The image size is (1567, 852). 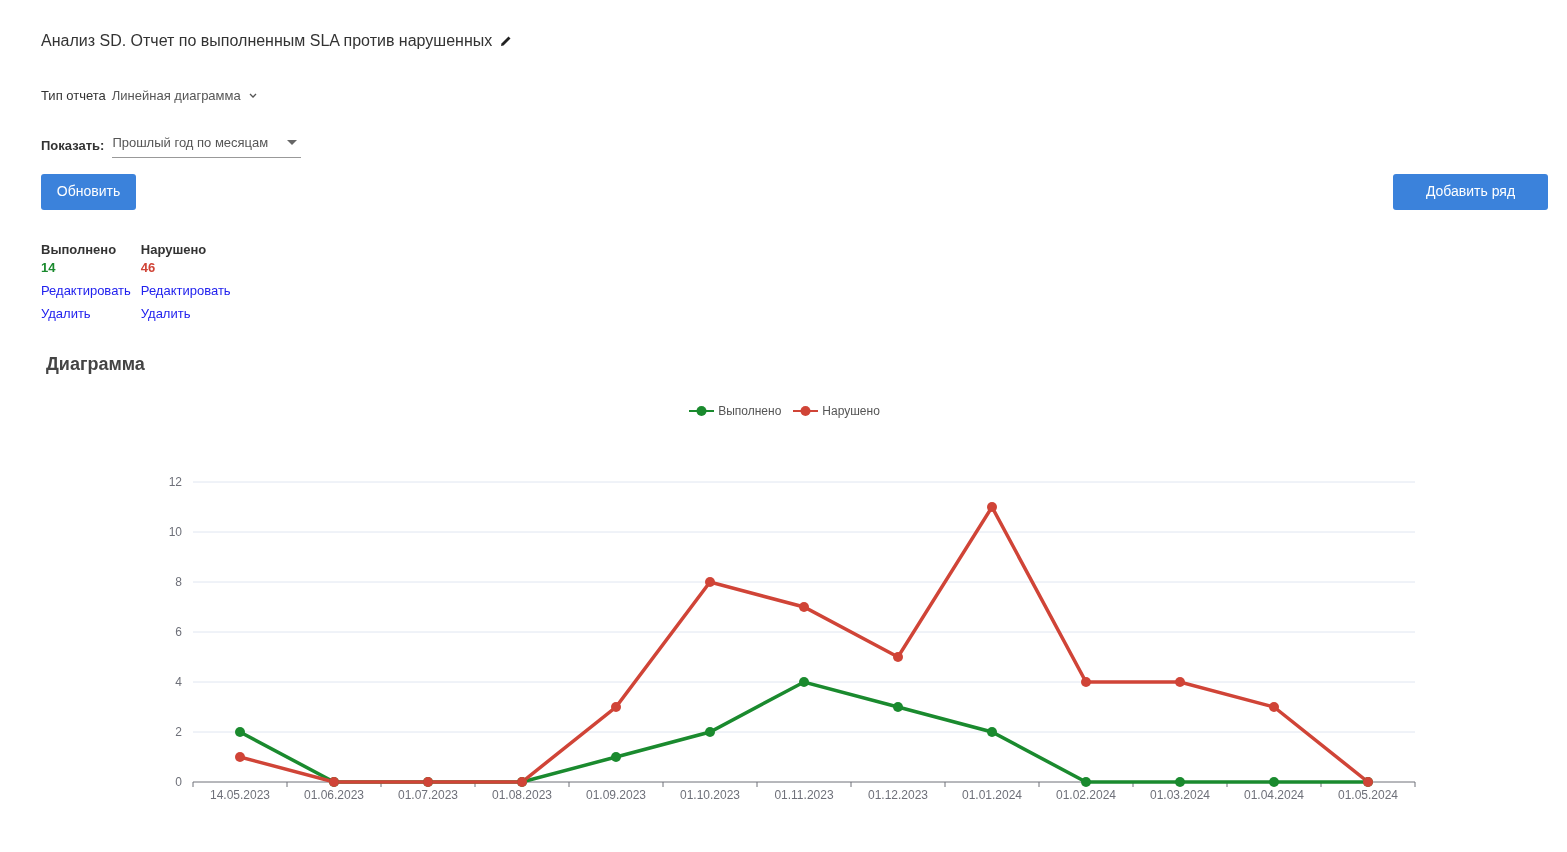 I want to click on chart-heading: Диаграмма, so click(x=96, y=364).